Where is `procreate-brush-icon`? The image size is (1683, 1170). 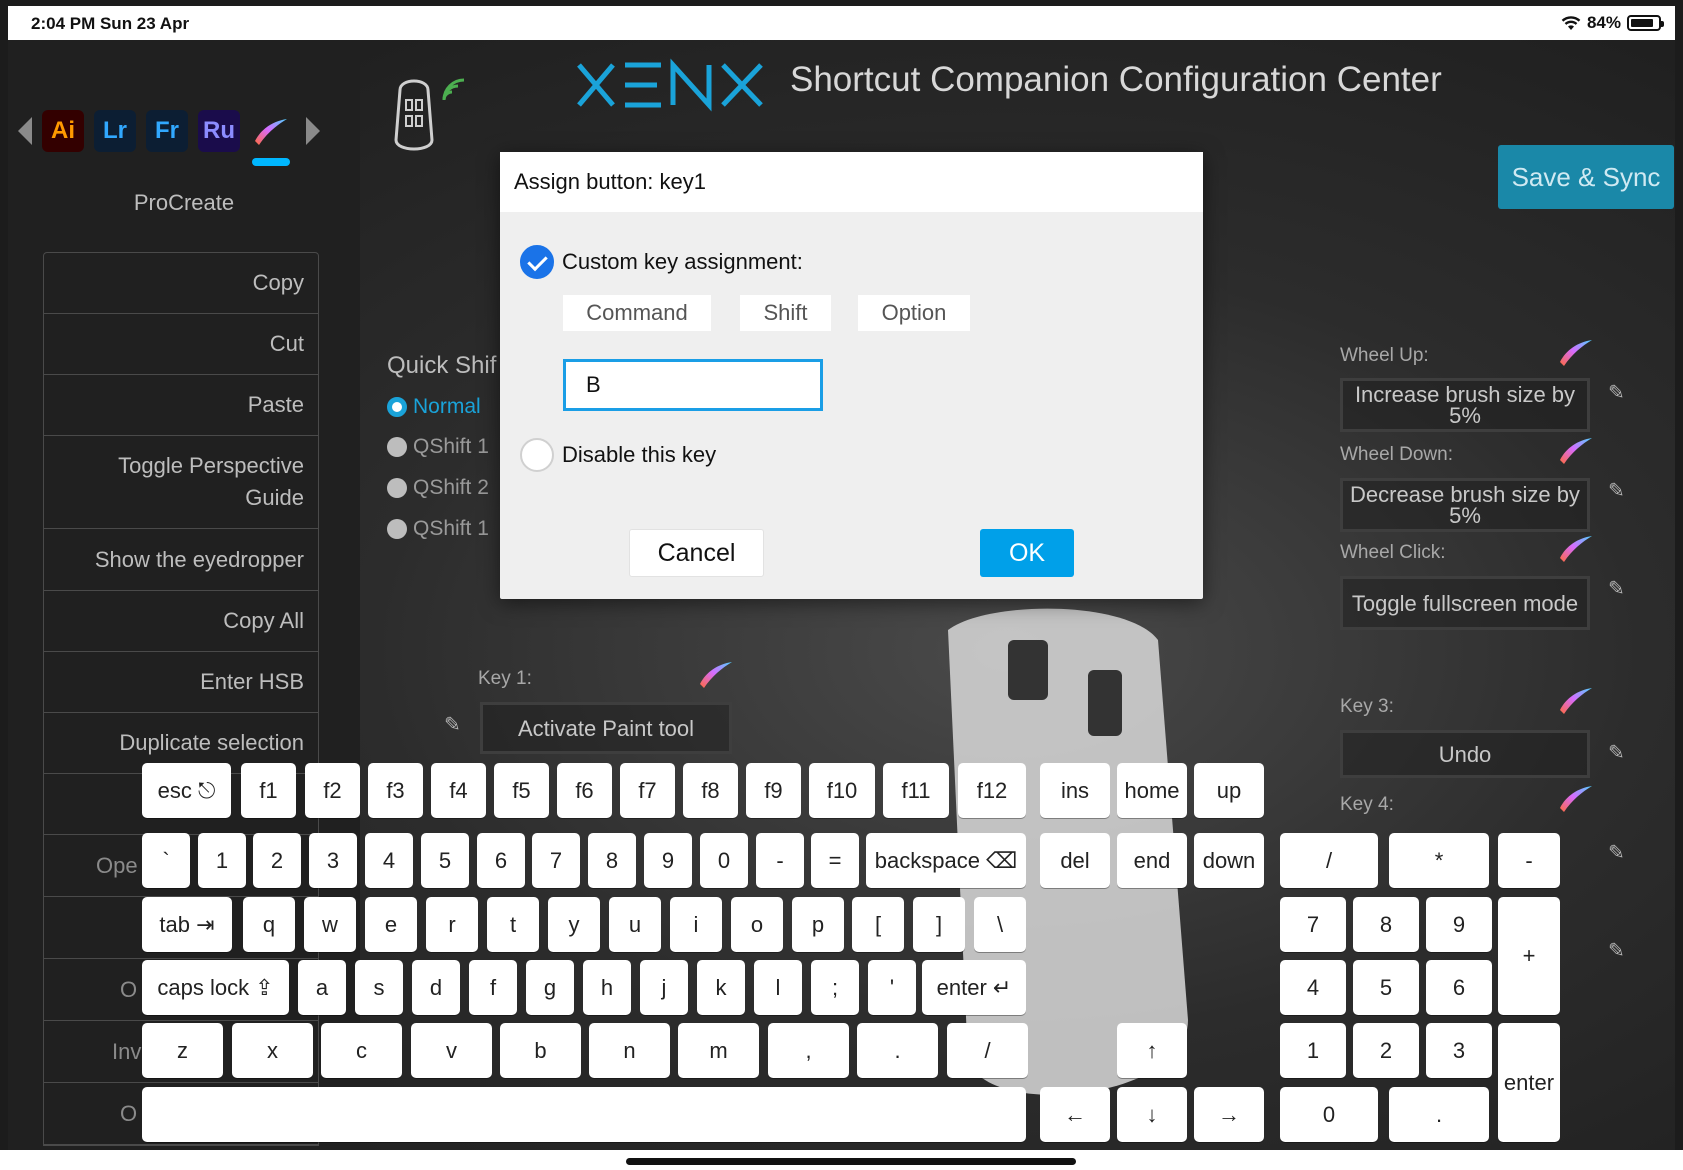
procreate-brush-icon is located at coordinates (271, 138).